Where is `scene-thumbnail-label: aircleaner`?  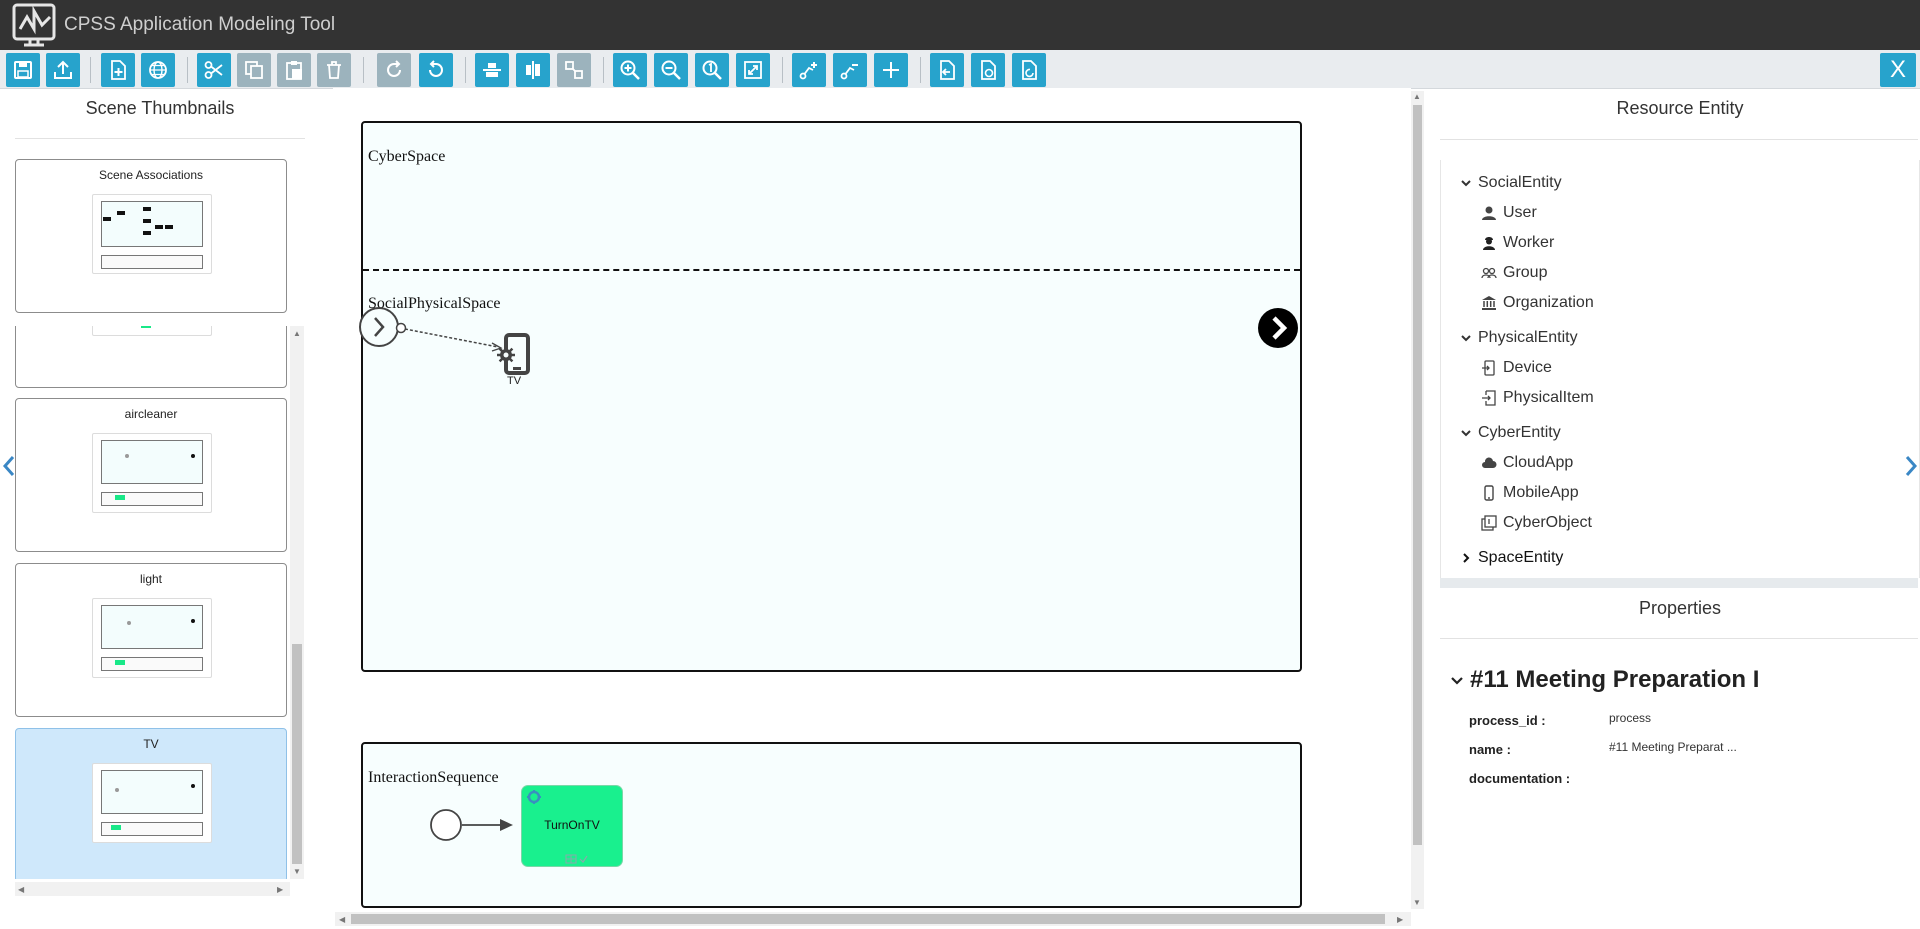
scene-thumbnail-label: aircleaner is located at coordinates (151, 414).